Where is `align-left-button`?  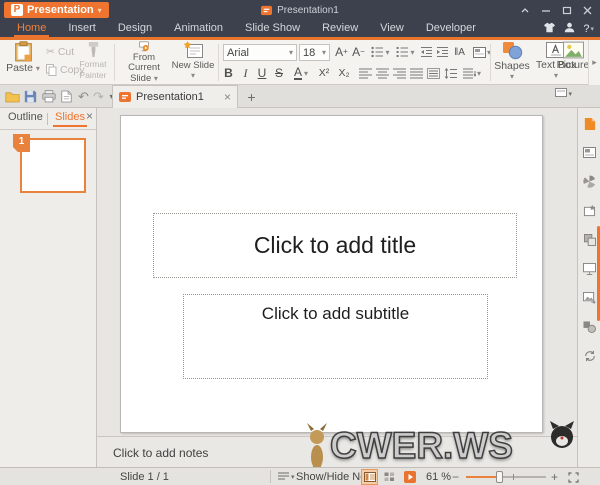
align-left-button is located at coordinates (365, 73).